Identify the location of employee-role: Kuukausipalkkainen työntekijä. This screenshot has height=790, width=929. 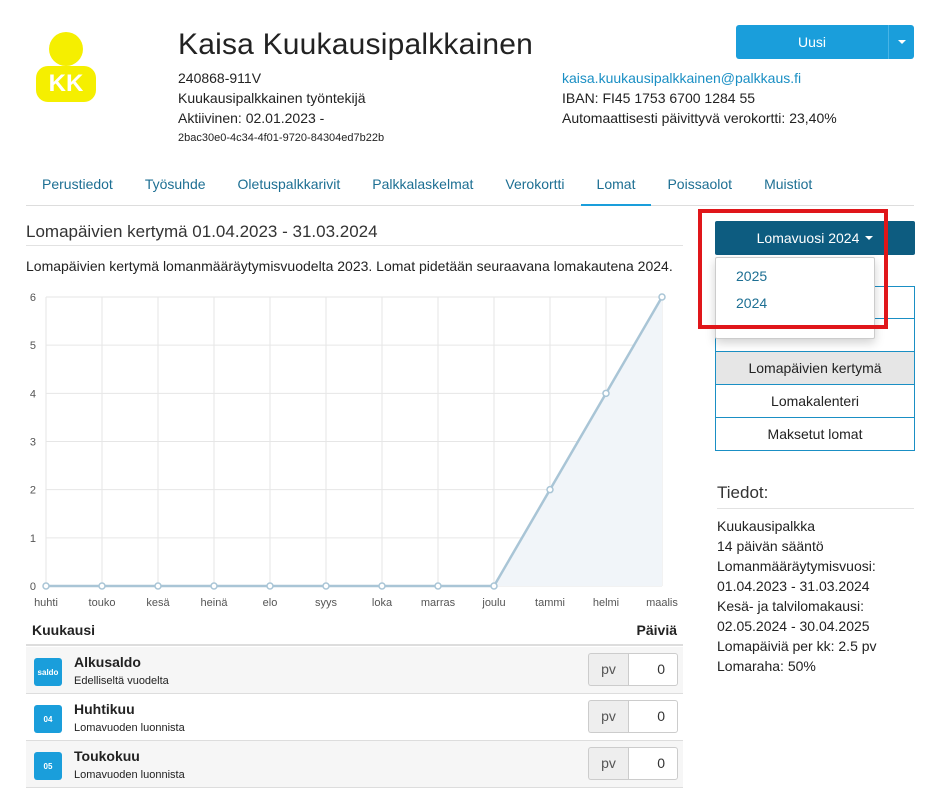
(272, 98).